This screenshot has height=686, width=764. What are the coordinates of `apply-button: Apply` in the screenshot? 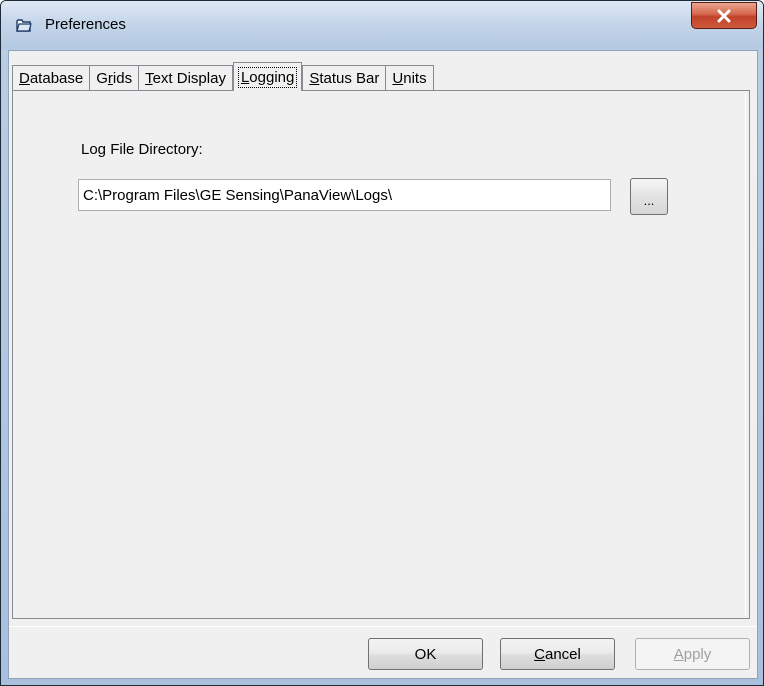 It's located at (692, 654).